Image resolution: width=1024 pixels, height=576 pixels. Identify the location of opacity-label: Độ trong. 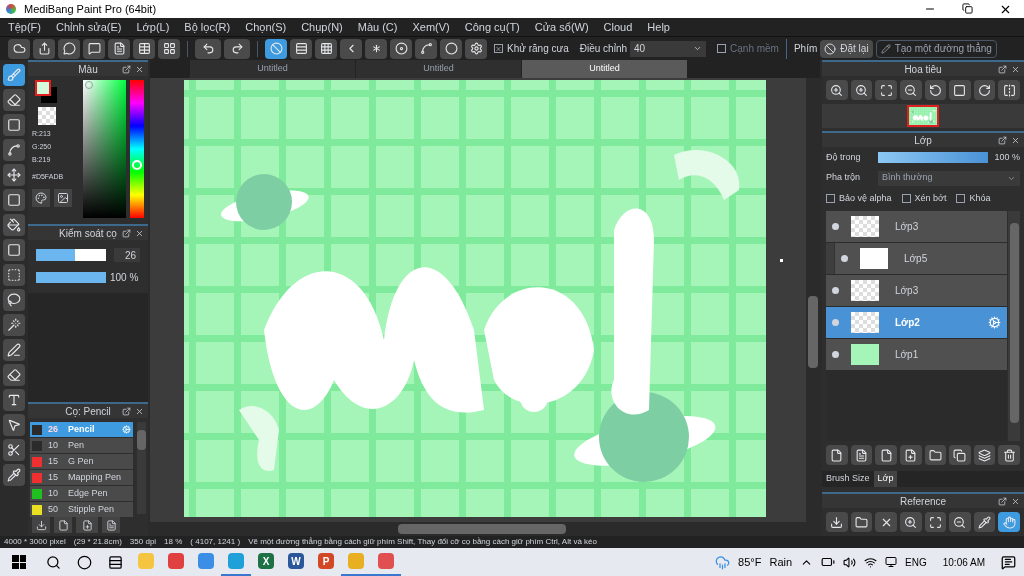
(844, 157).